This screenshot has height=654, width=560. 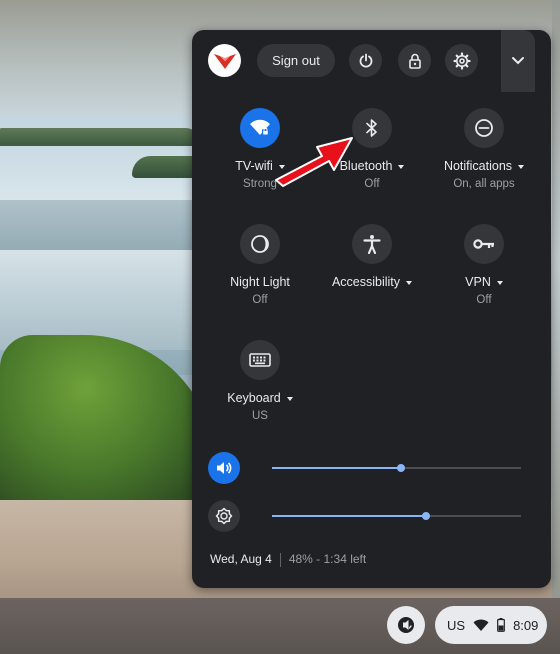 I want to click on volume-icon, so click(x=224, y=468).